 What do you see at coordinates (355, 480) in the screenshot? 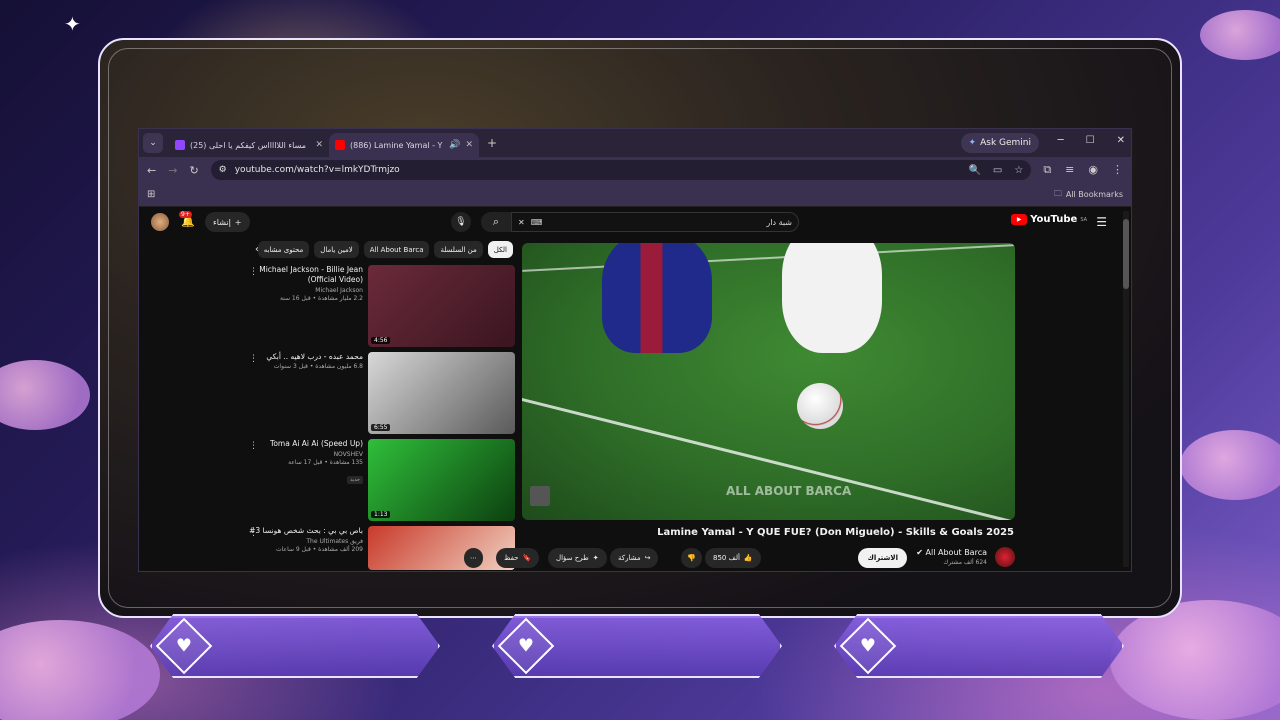
I see `new-badge: جديد` at bounding box center [355, 480].